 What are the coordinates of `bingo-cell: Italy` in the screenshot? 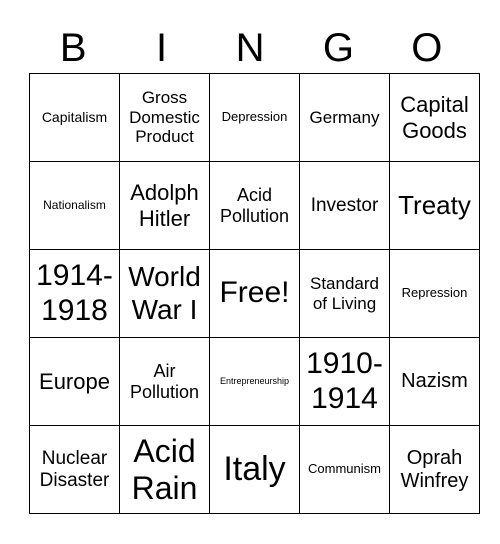 It's located at (254, 469).